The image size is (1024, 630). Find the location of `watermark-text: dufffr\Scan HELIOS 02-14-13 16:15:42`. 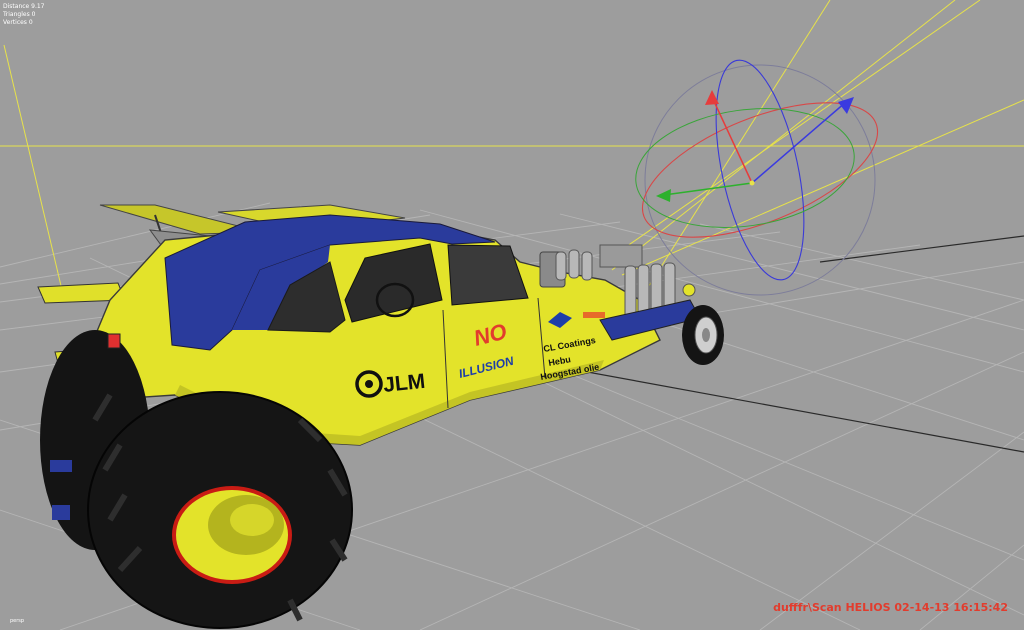

watermark-text: dufffr\Scan HELIOS 02-14-13 16:15:42 is located at coordinates (890, 607).